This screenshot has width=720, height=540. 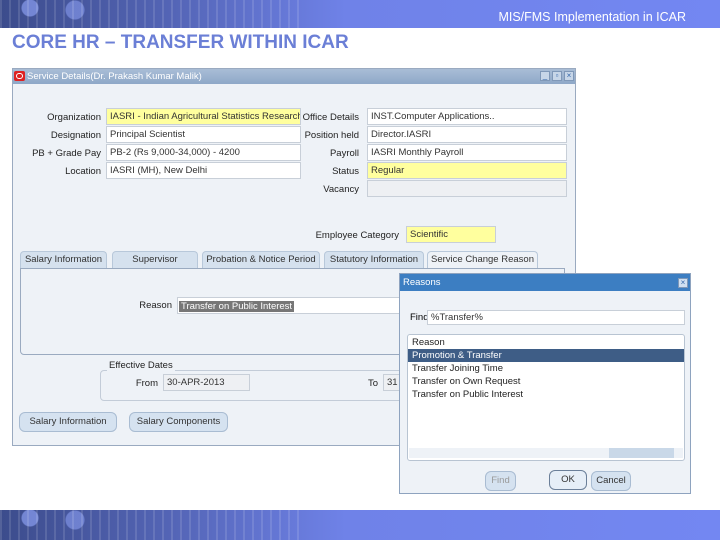 What do you see at coordinates (180, 42) in the screenshot?
I see `page-title: CORE HR – TRANSFER WITHIN ICAR` at bounding box center [180, 42].